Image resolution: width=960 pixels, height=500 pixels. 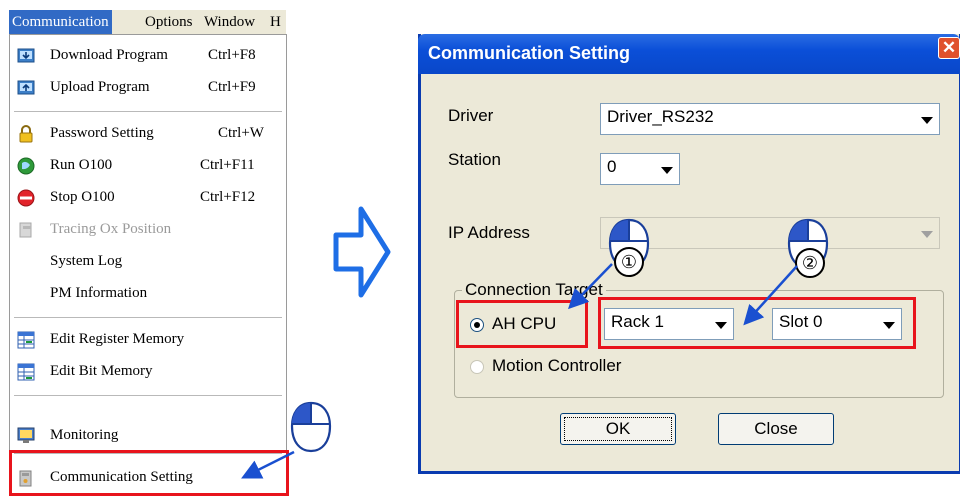 I want to click on run-icon, so click(x=26, y=166).